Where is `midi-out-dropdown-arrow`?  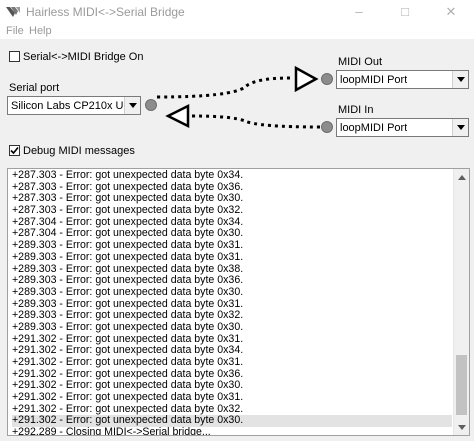
midi-out-dropdown-arrow is located at coordinates (460, 79).